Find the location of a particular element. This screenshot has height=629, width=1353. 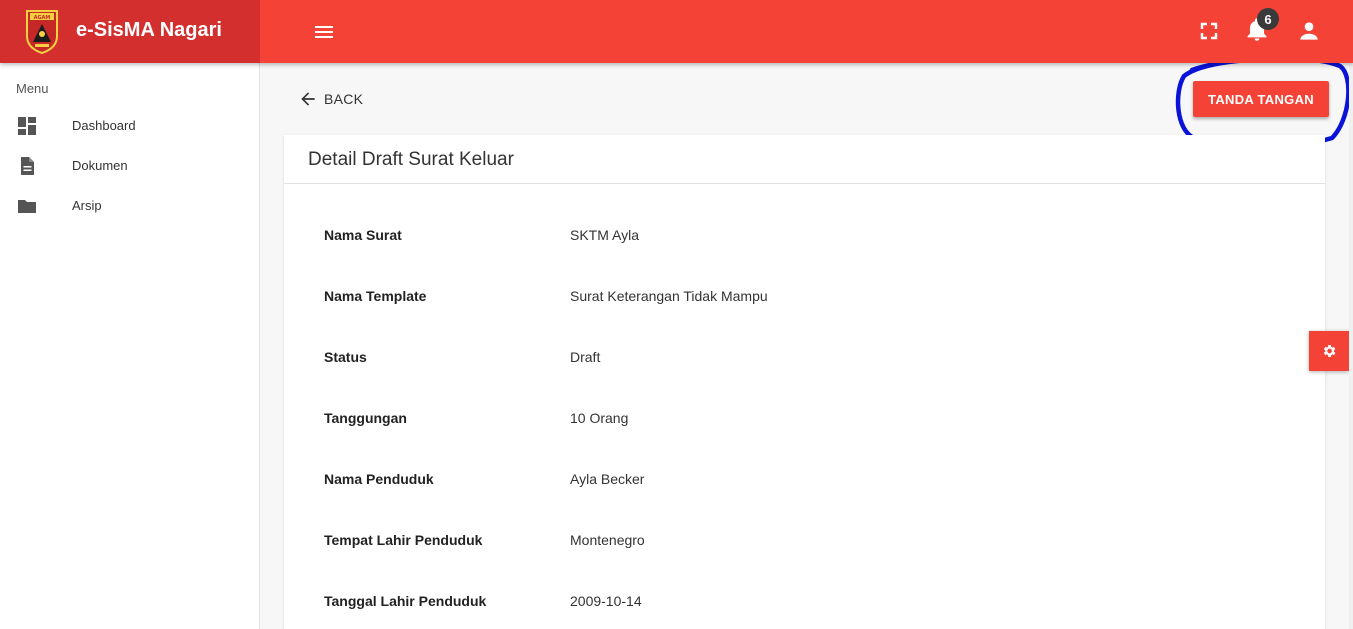

field-value: Ayla Becker is located at coordinates (607, 479).